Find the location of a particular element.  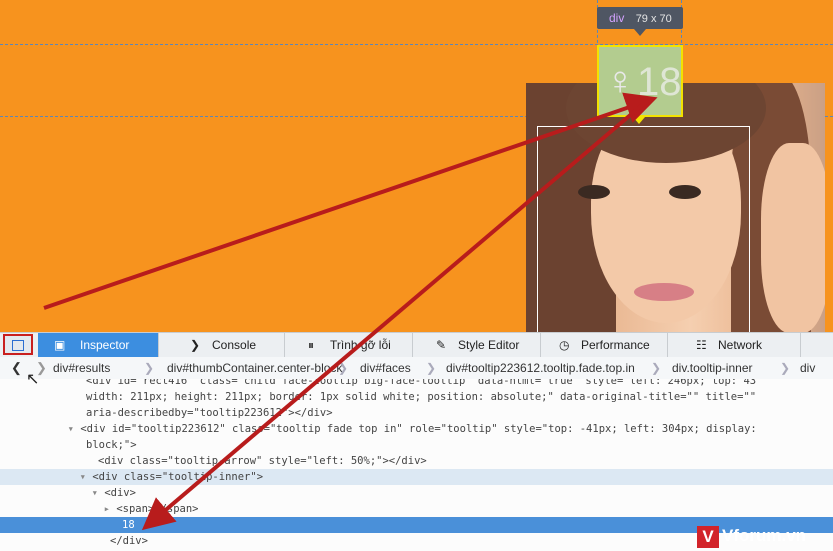

tab-style-editor: ✎ Style Editor is located at coordinates (480, 345).